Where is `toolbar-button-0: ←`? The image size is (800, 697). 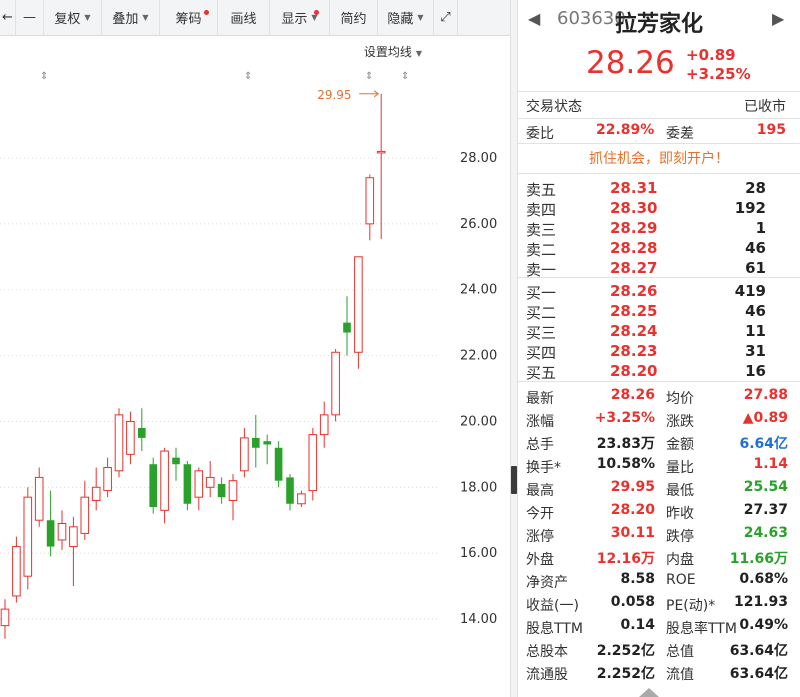
toolbar-button-0: ← is located at coordinates (8, 18).